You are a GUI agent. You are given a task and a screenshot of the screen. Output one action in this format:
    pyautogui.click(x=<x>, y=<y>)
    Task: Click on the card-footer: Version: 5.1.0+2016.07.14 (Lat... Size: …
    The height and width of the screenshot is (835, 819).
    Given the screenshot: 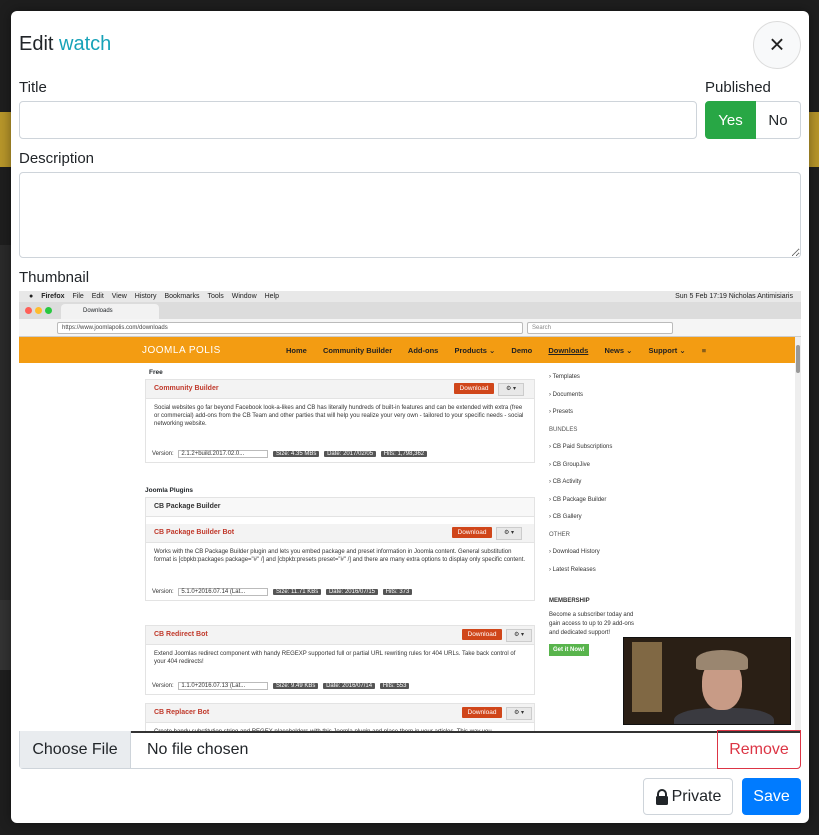 What is the action you would take?
    pyautogui.click(x=282, y=592)
    